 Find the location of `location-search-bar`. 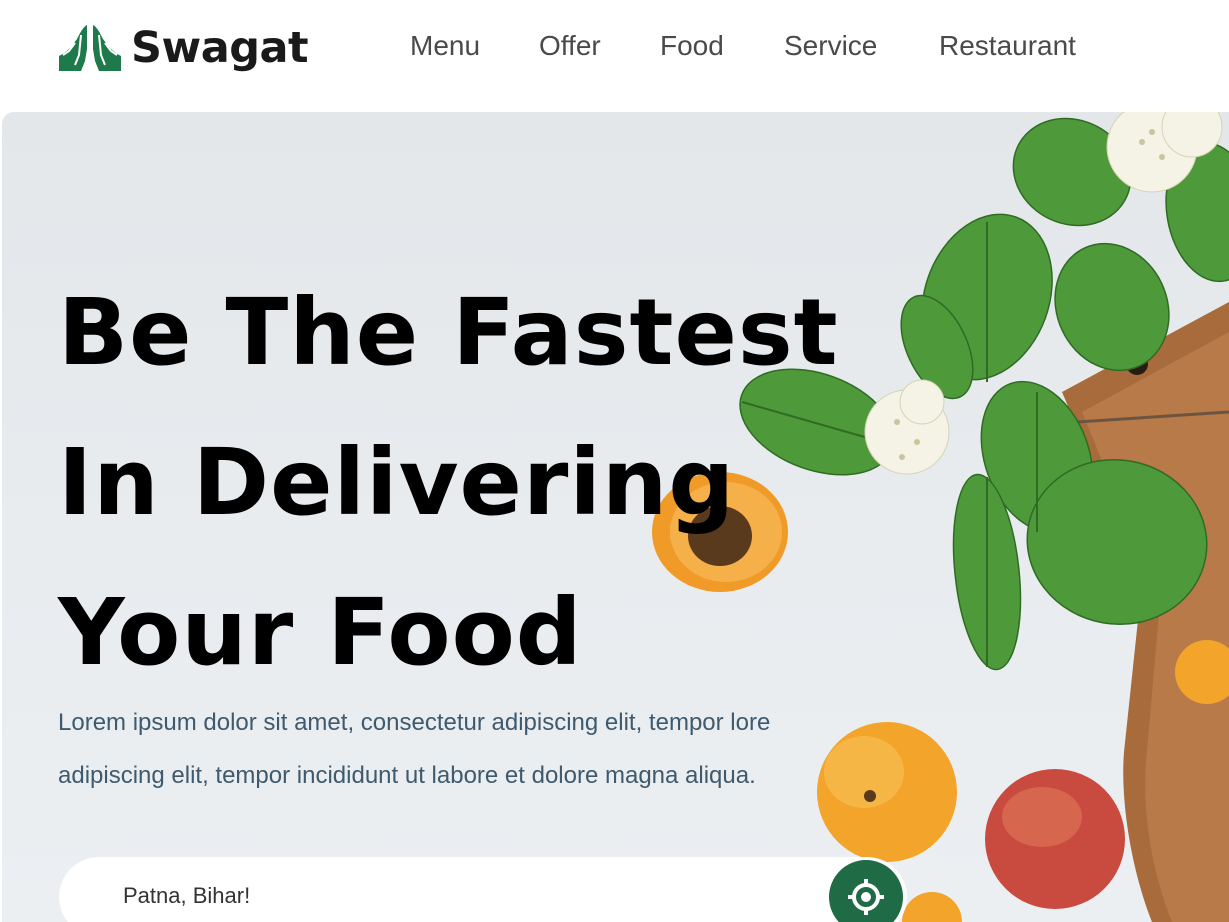

location-search-bar is located at coordinates (483, 889).